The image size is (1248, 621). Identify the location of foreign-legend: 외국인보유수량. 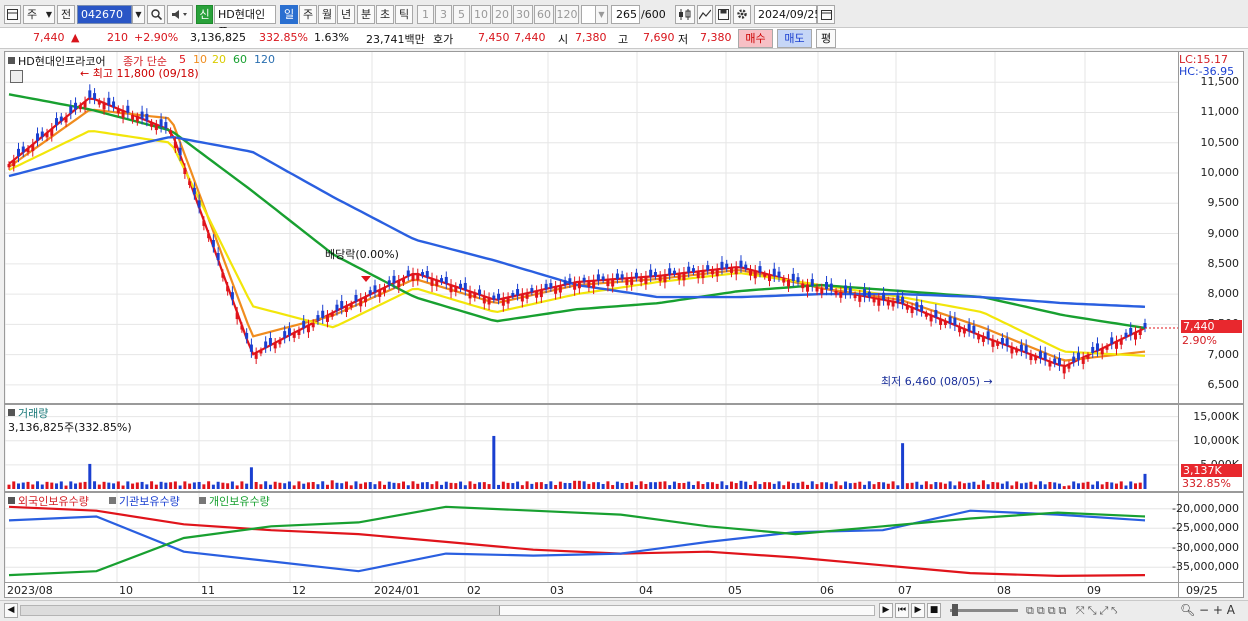
(53, 501).